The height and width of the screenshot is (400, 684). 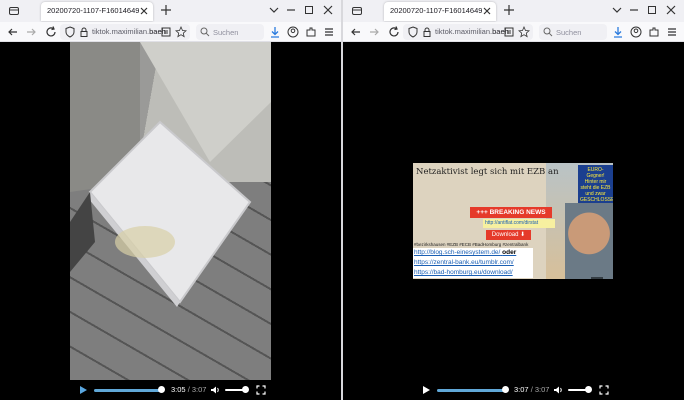 I want to click on video-controls: 3:05 / 3:07, so click(x=171, y=390).